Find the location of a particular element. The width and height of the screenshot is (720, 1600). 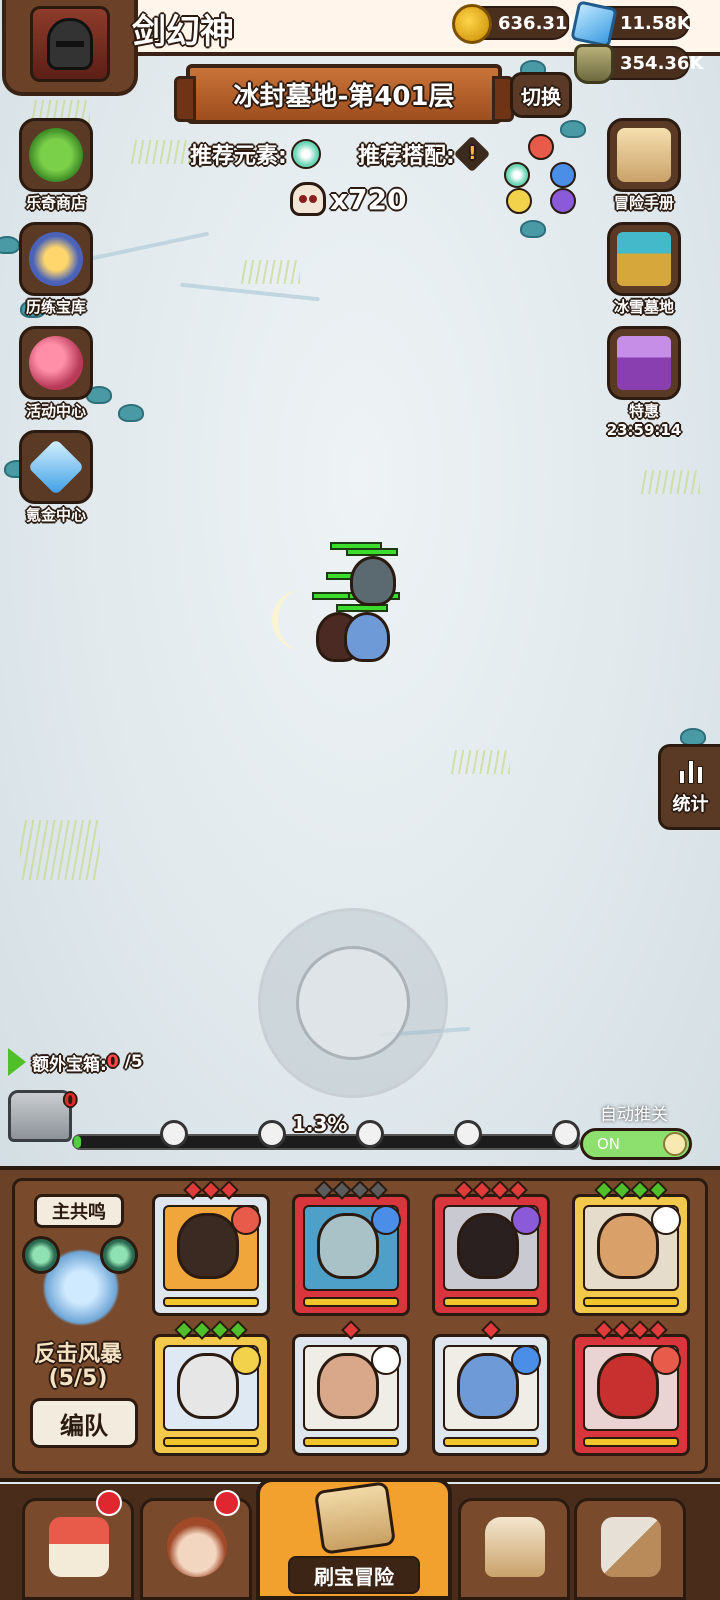

recommend-combo-label: 推荐搭配: is located at coordinates (406, 156).